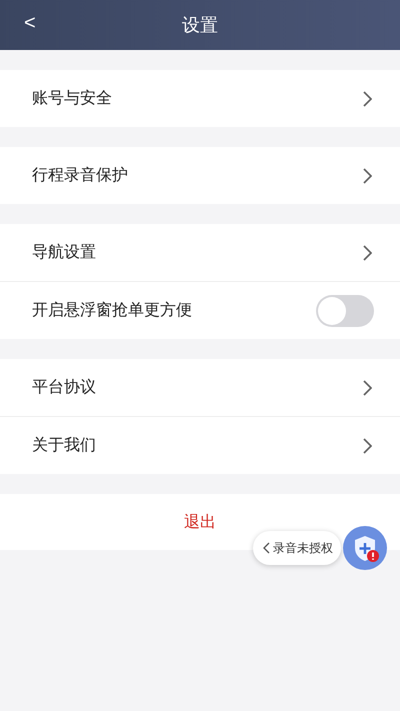 The image size is (400, 711). I want to click on back-button: <, so click(30, 23).